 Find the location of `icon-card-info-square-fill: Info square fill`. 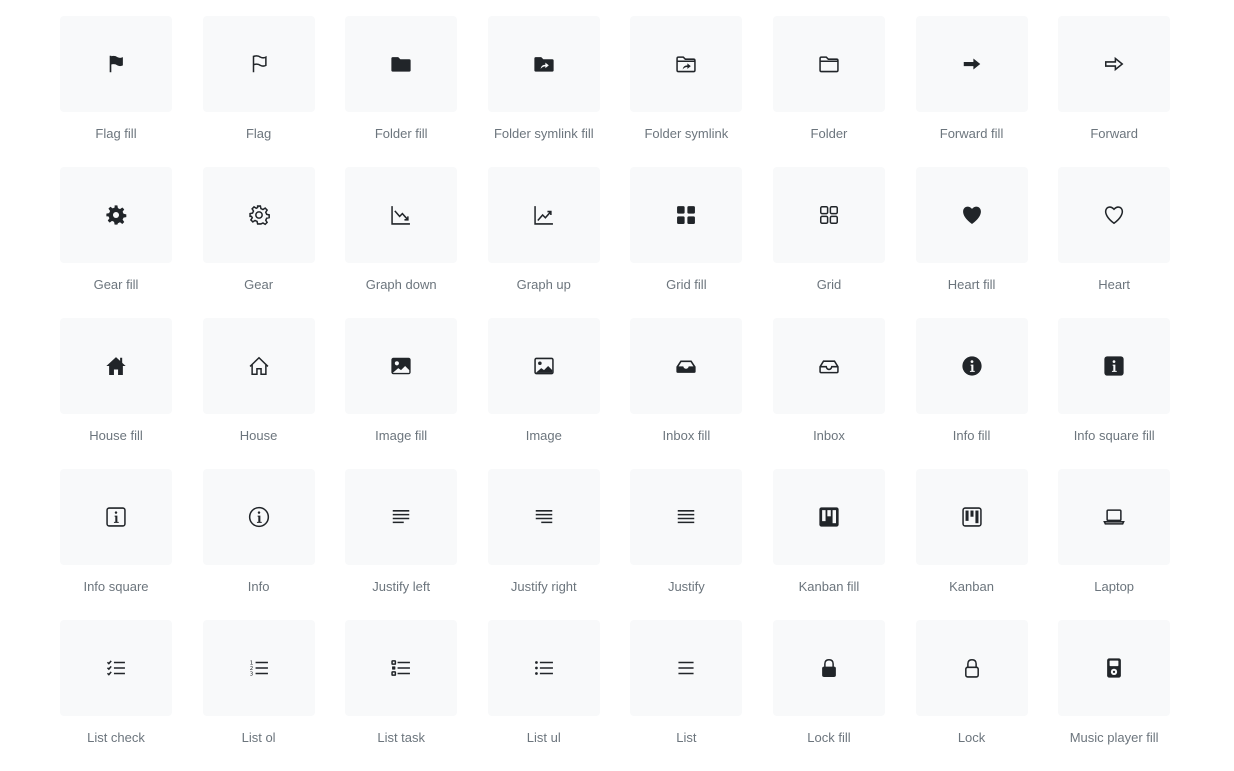

icon-card-info-square-fill: Info square fill is located at coordinates (1114, 393).